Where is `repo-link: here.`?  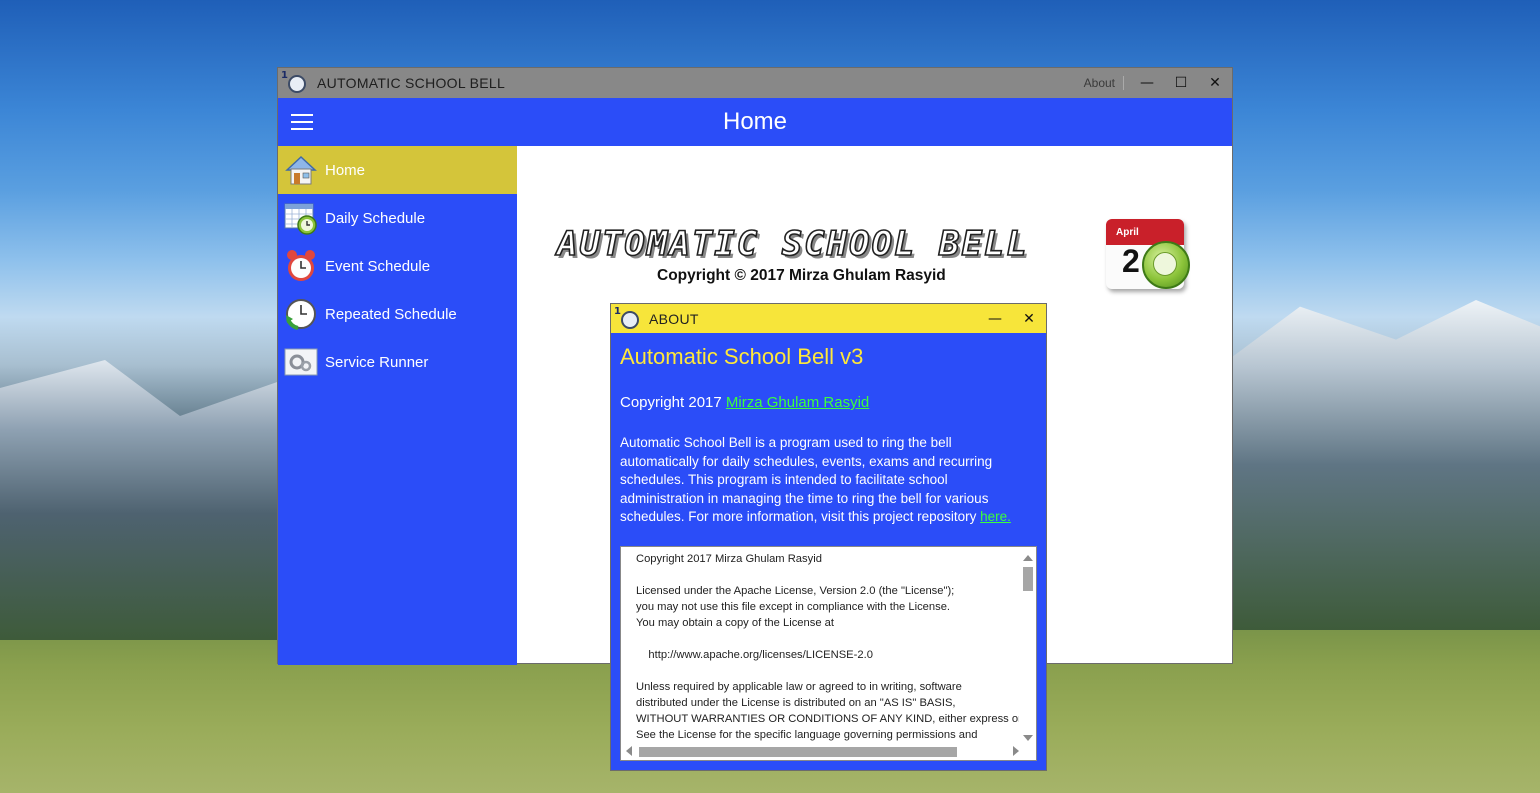
repo-link: here. is located at coordinates (995, 516).